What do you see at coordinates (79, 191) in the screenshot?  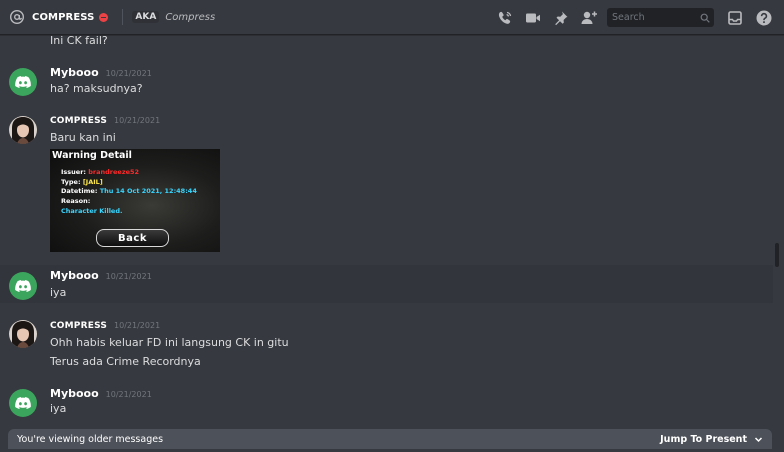 I see `datetime-label: Datetime:` at bounding box center [79, 191].